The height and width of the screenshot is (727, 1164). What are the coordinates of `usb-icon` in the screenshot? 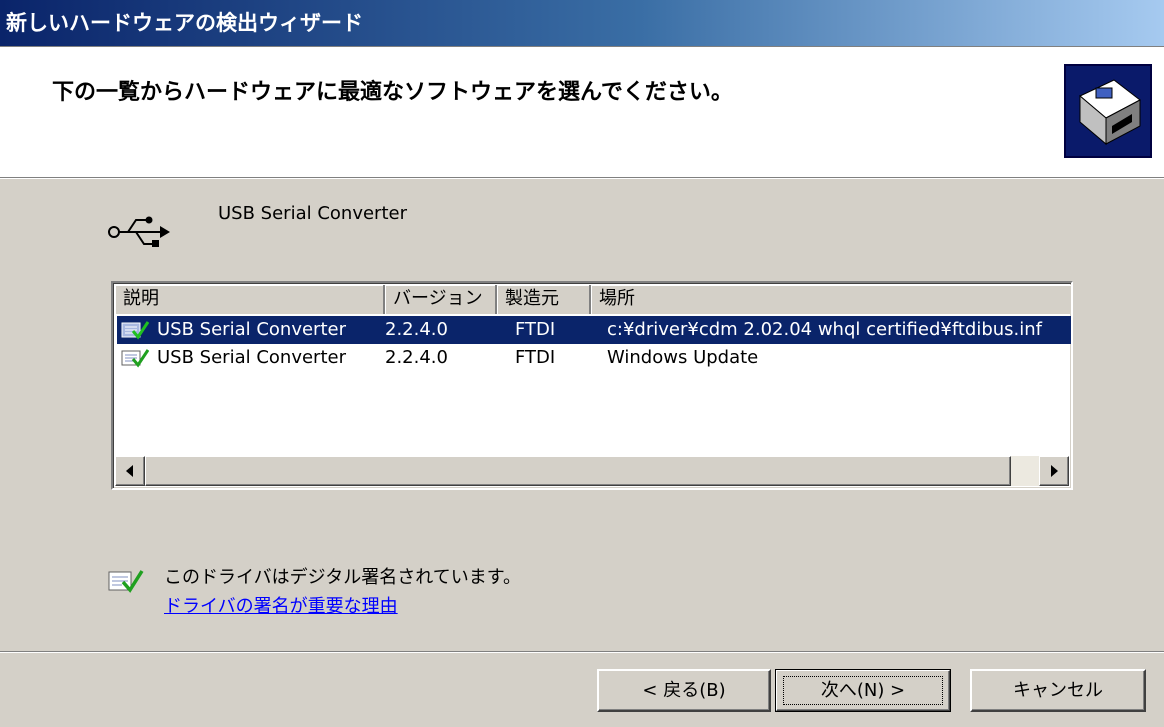 It's located at (140, 232).